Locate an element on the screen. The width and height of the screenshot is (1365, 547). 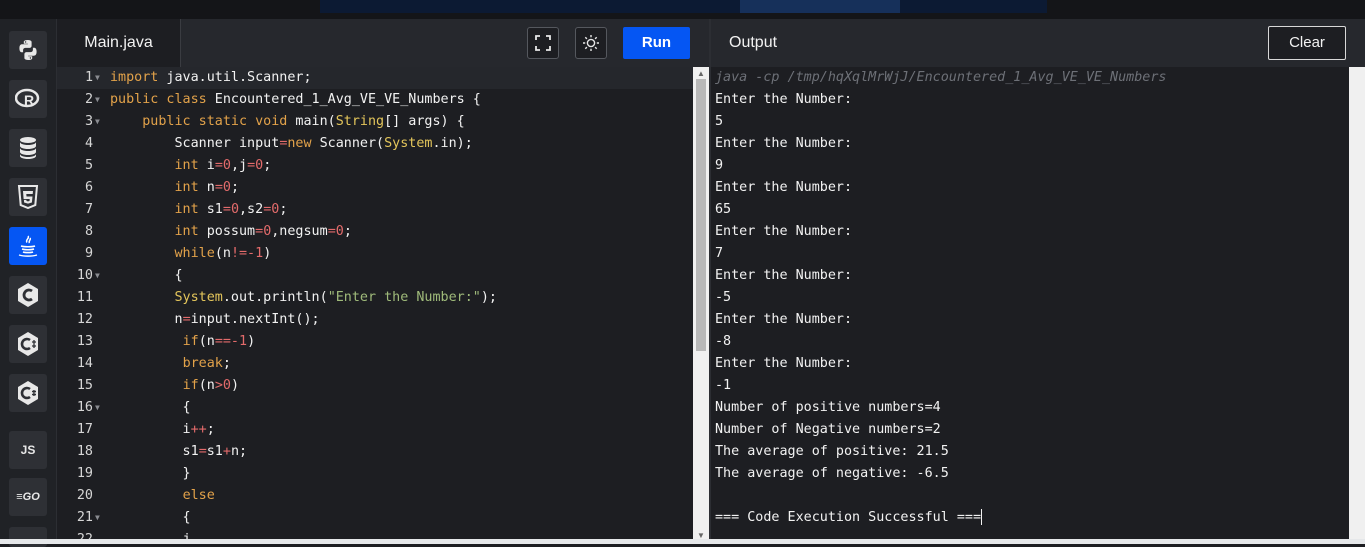
line-number: 8 is located at coordinates (88, 231).